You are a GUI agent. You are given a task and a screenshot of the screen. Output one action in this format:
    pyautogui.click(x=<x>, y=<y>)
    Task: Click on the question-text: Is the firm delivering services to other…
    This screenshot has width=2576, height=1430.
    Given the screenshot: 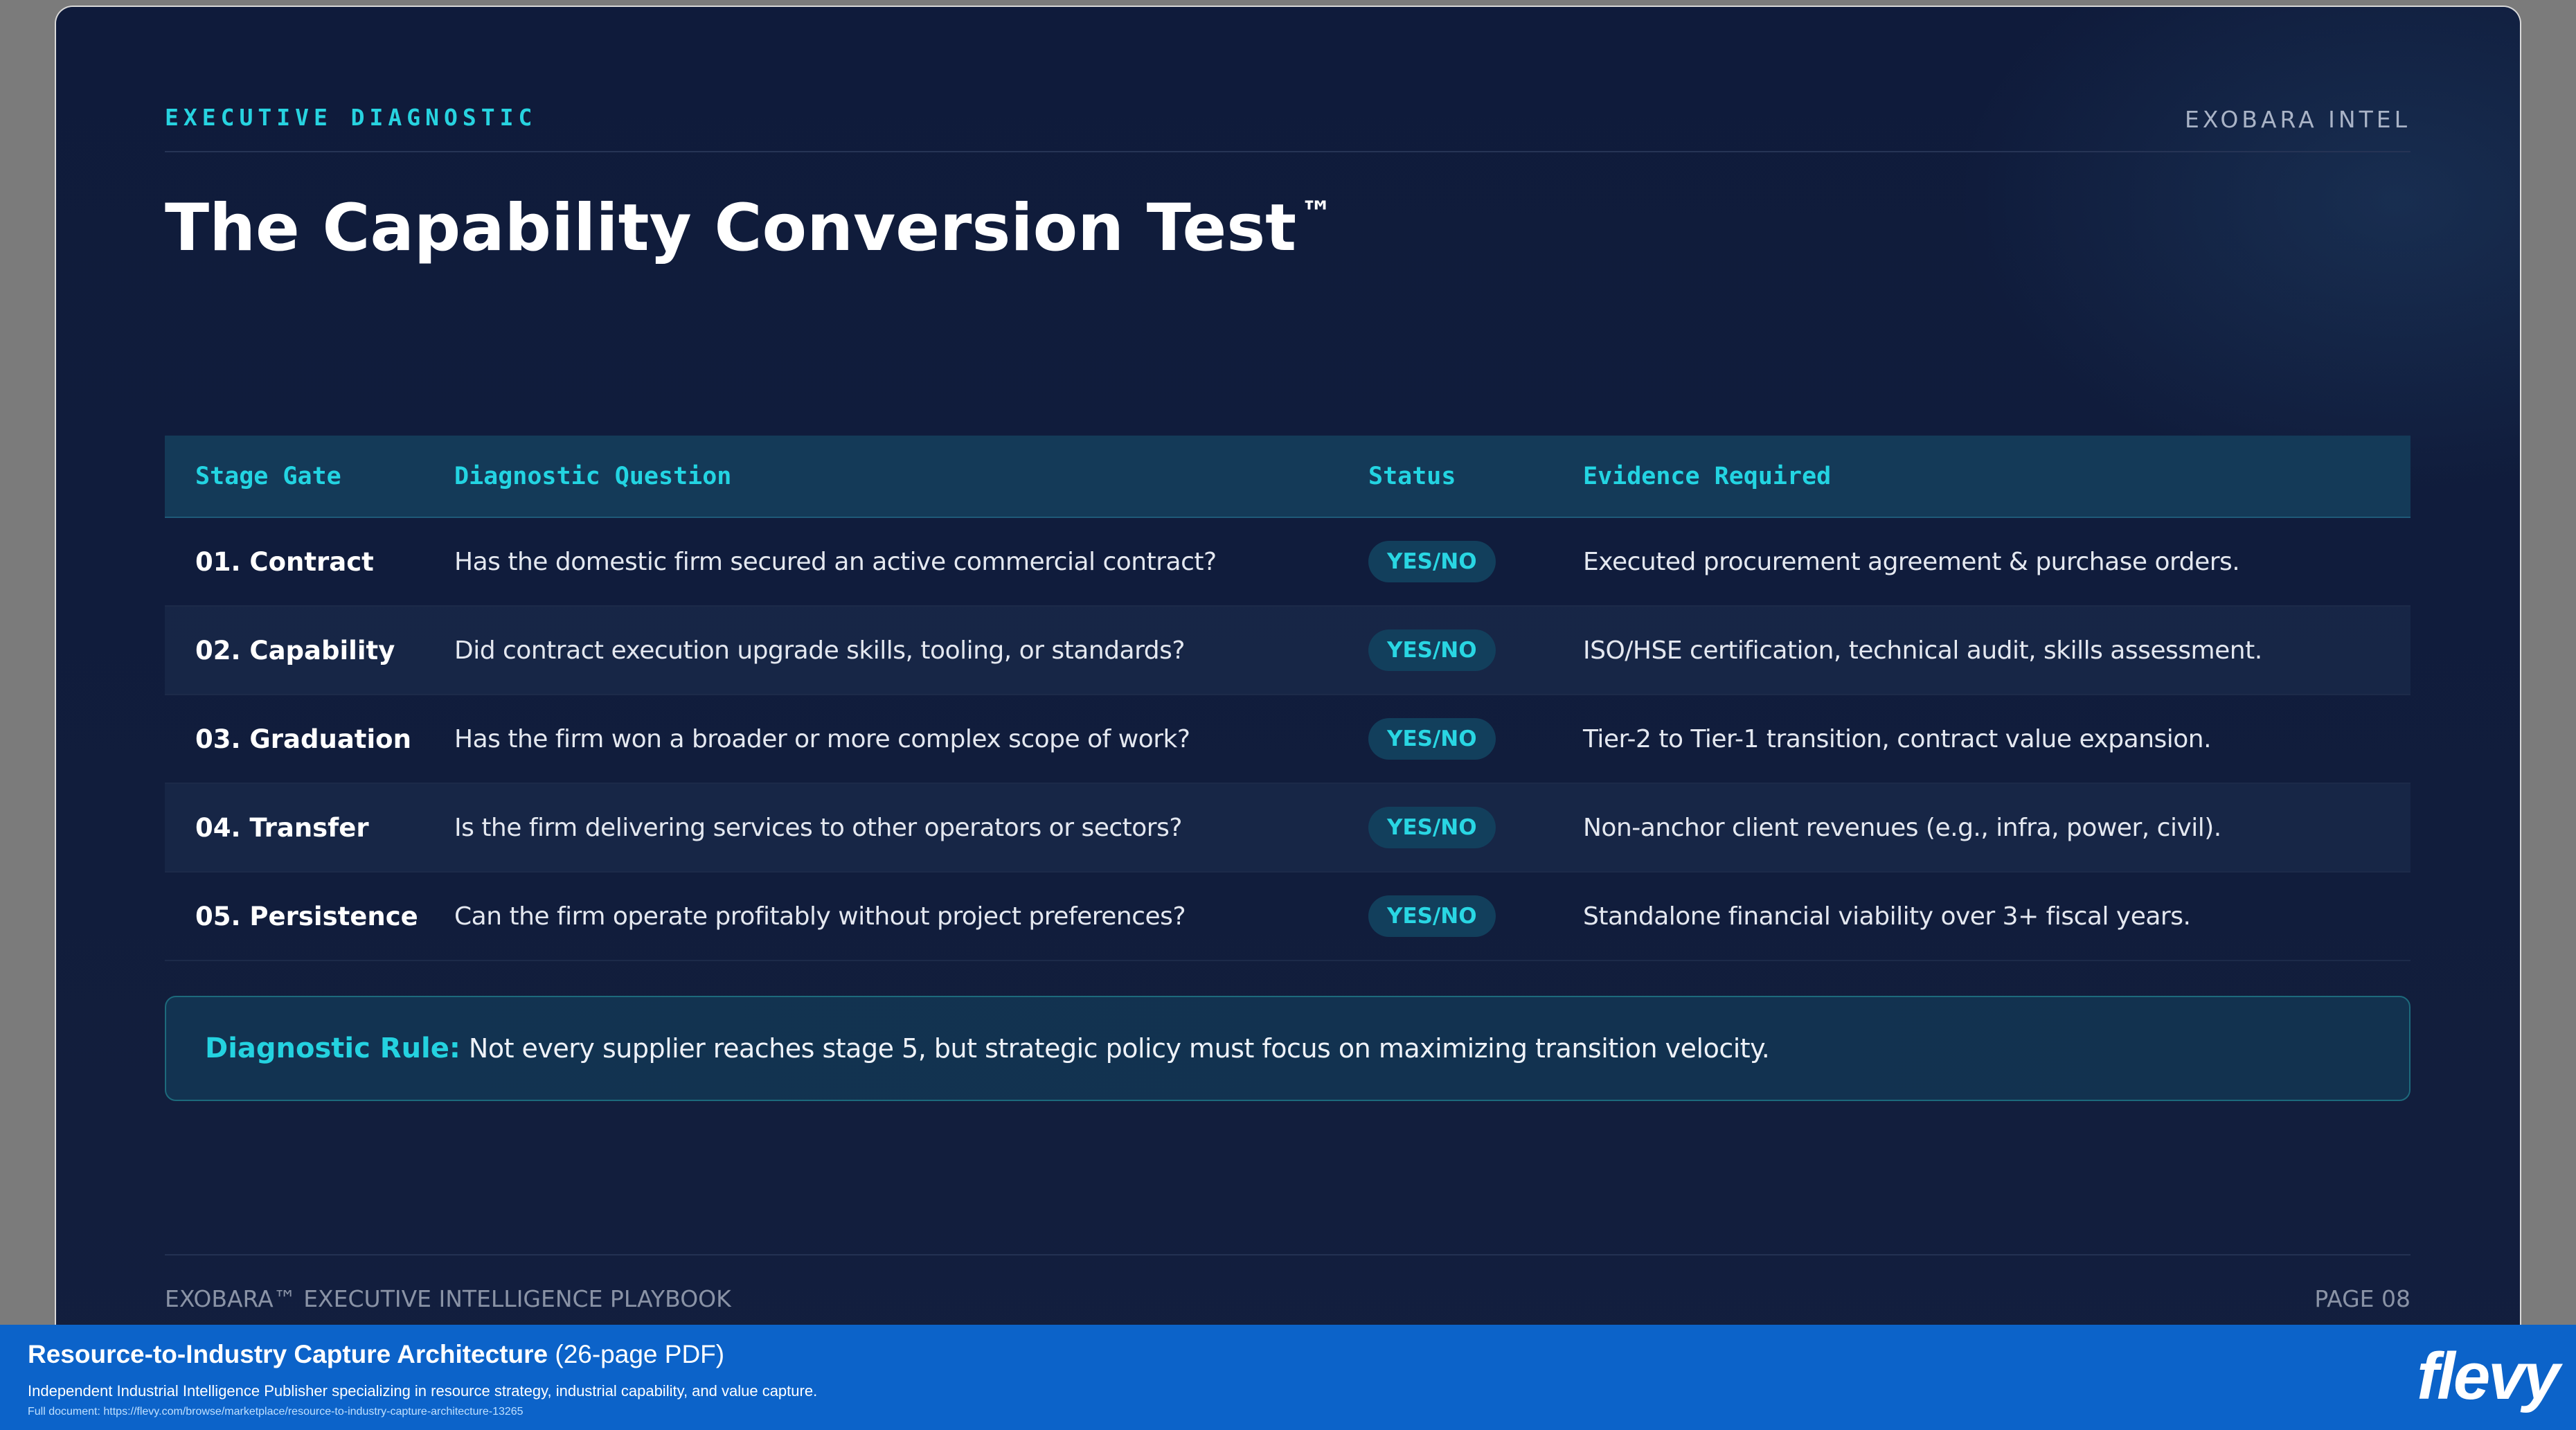 What is the action you would take?
    pyautogui.click(x=818, y=827)
    